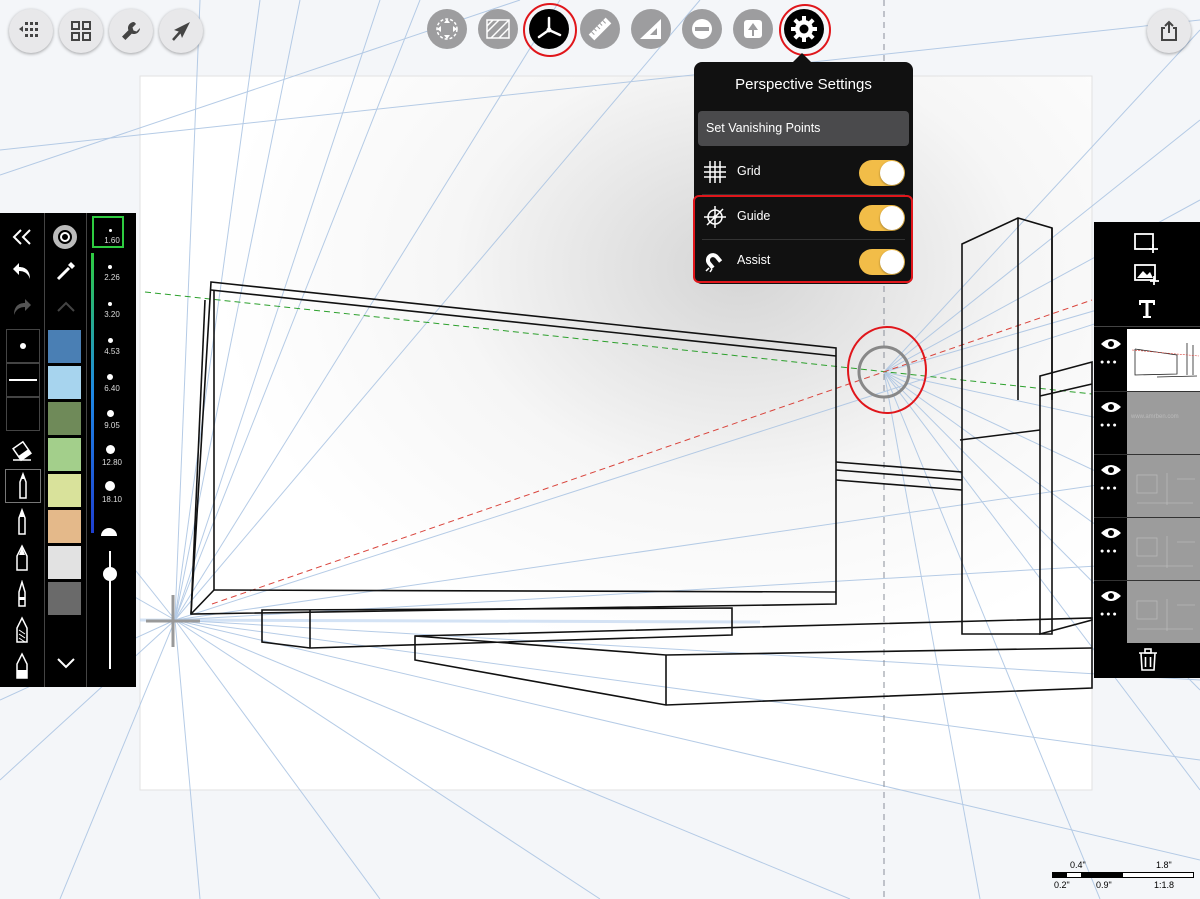  Describe the element at coordinates (22, 666) in the screenshot. I see `brush-highlighter` at that location.